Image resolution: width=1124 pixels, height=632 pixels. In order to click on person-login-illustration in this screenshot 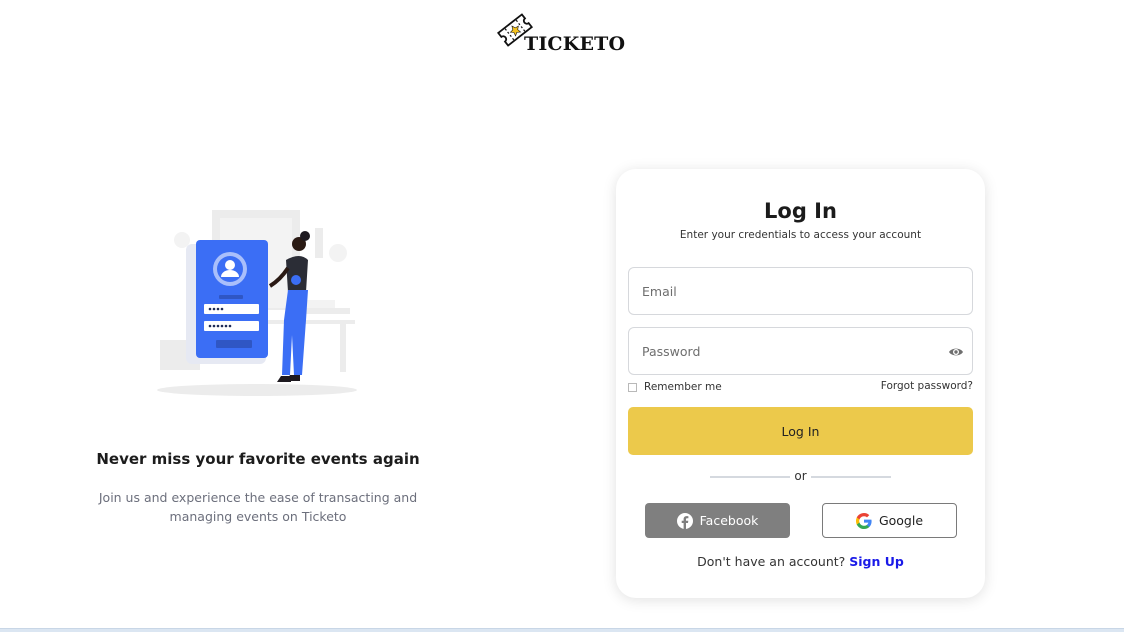, I will do `click(257, 303)`.